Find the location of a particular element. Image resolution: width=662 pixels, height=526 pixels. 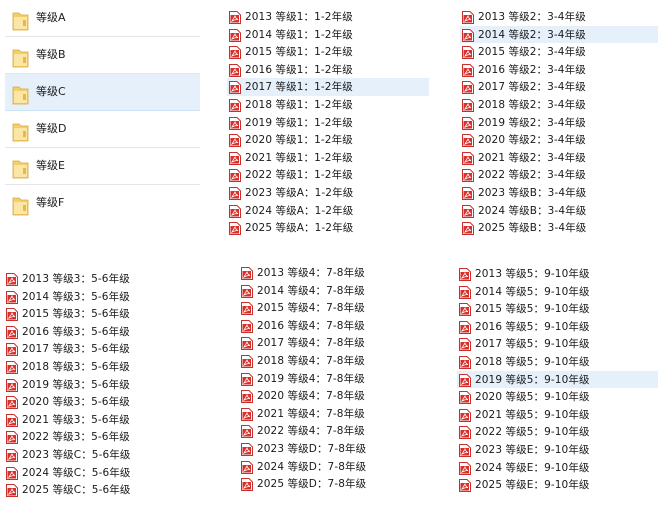

file-name: 2020 等级4：7-8年级 is located at coordinates (311, 396).